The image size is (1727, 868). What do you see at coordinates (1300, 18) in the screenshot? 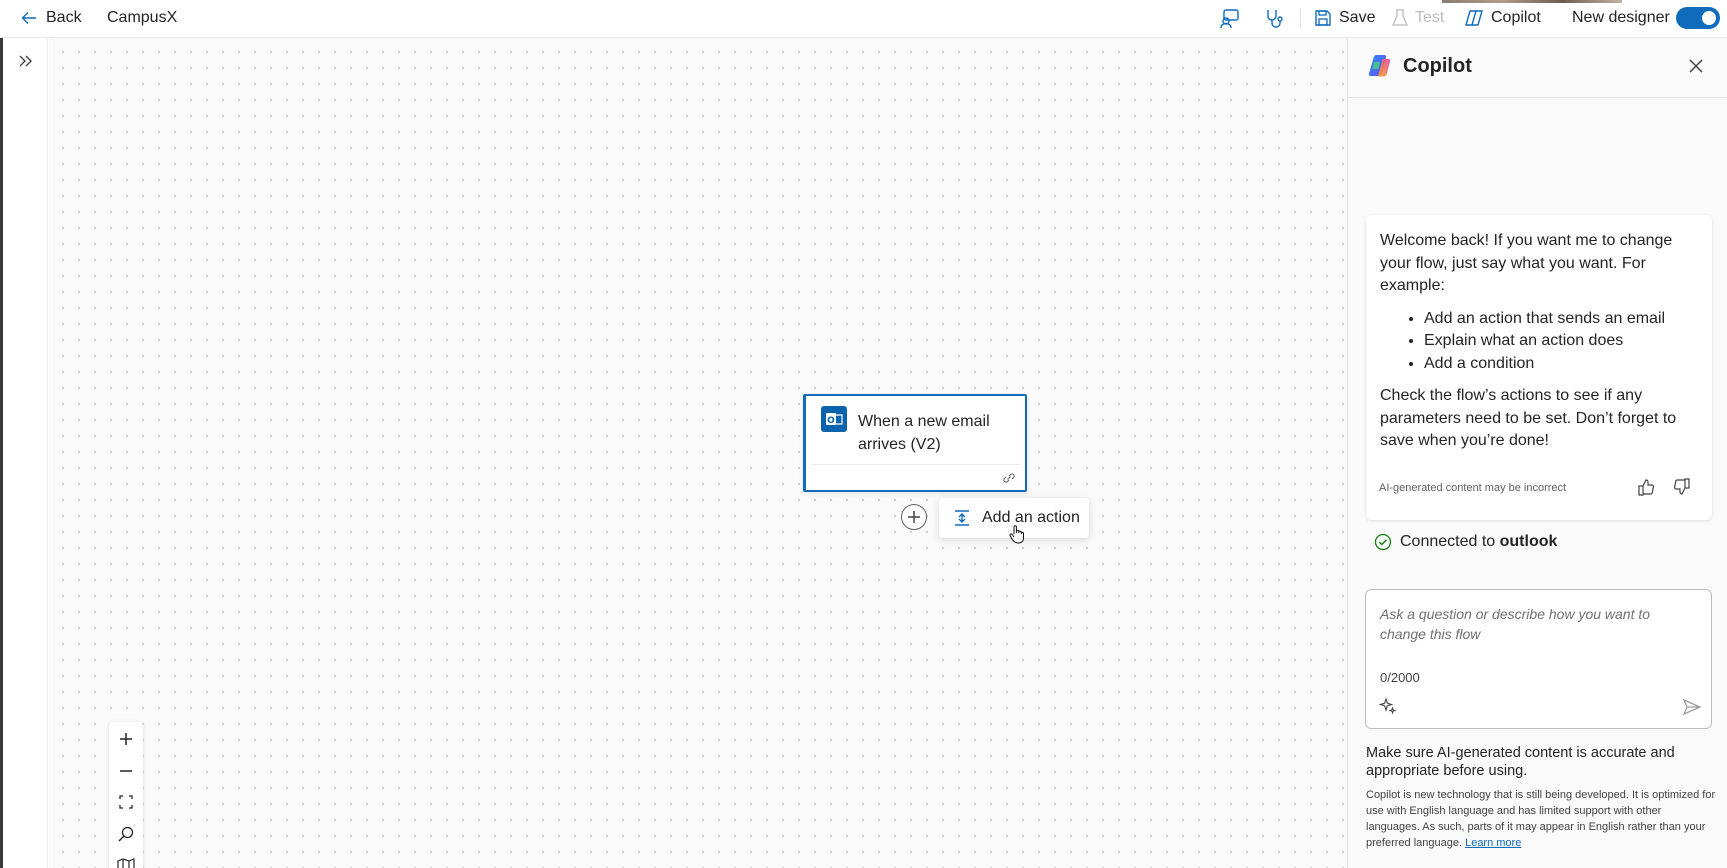
I see `toolbar-divider` at bounding box center [1300, 18].